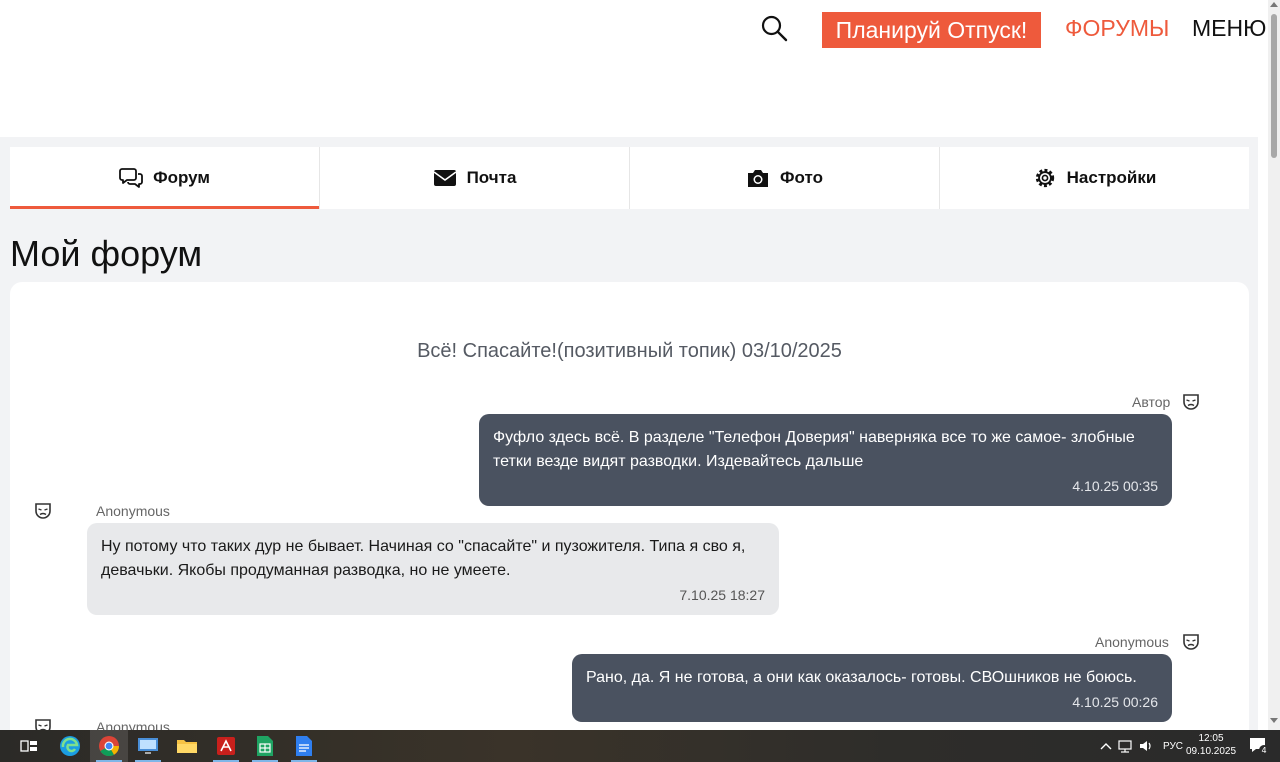  Describe the element at coordinates (131, 178) in the screenshot. I see `chat-bubbles-icon` at that location.